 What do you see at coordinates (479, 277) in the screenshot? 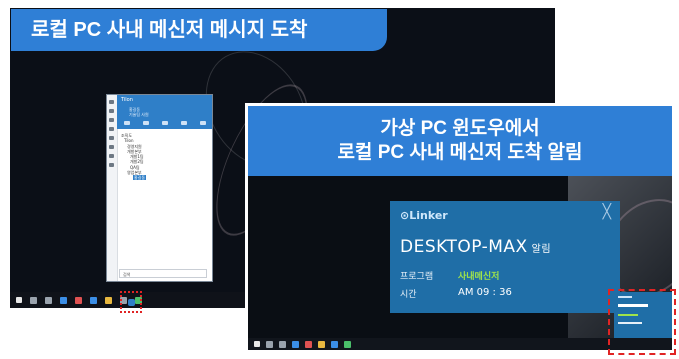
I see `program-value: 사내메신저` at bounding box center [479, 277].